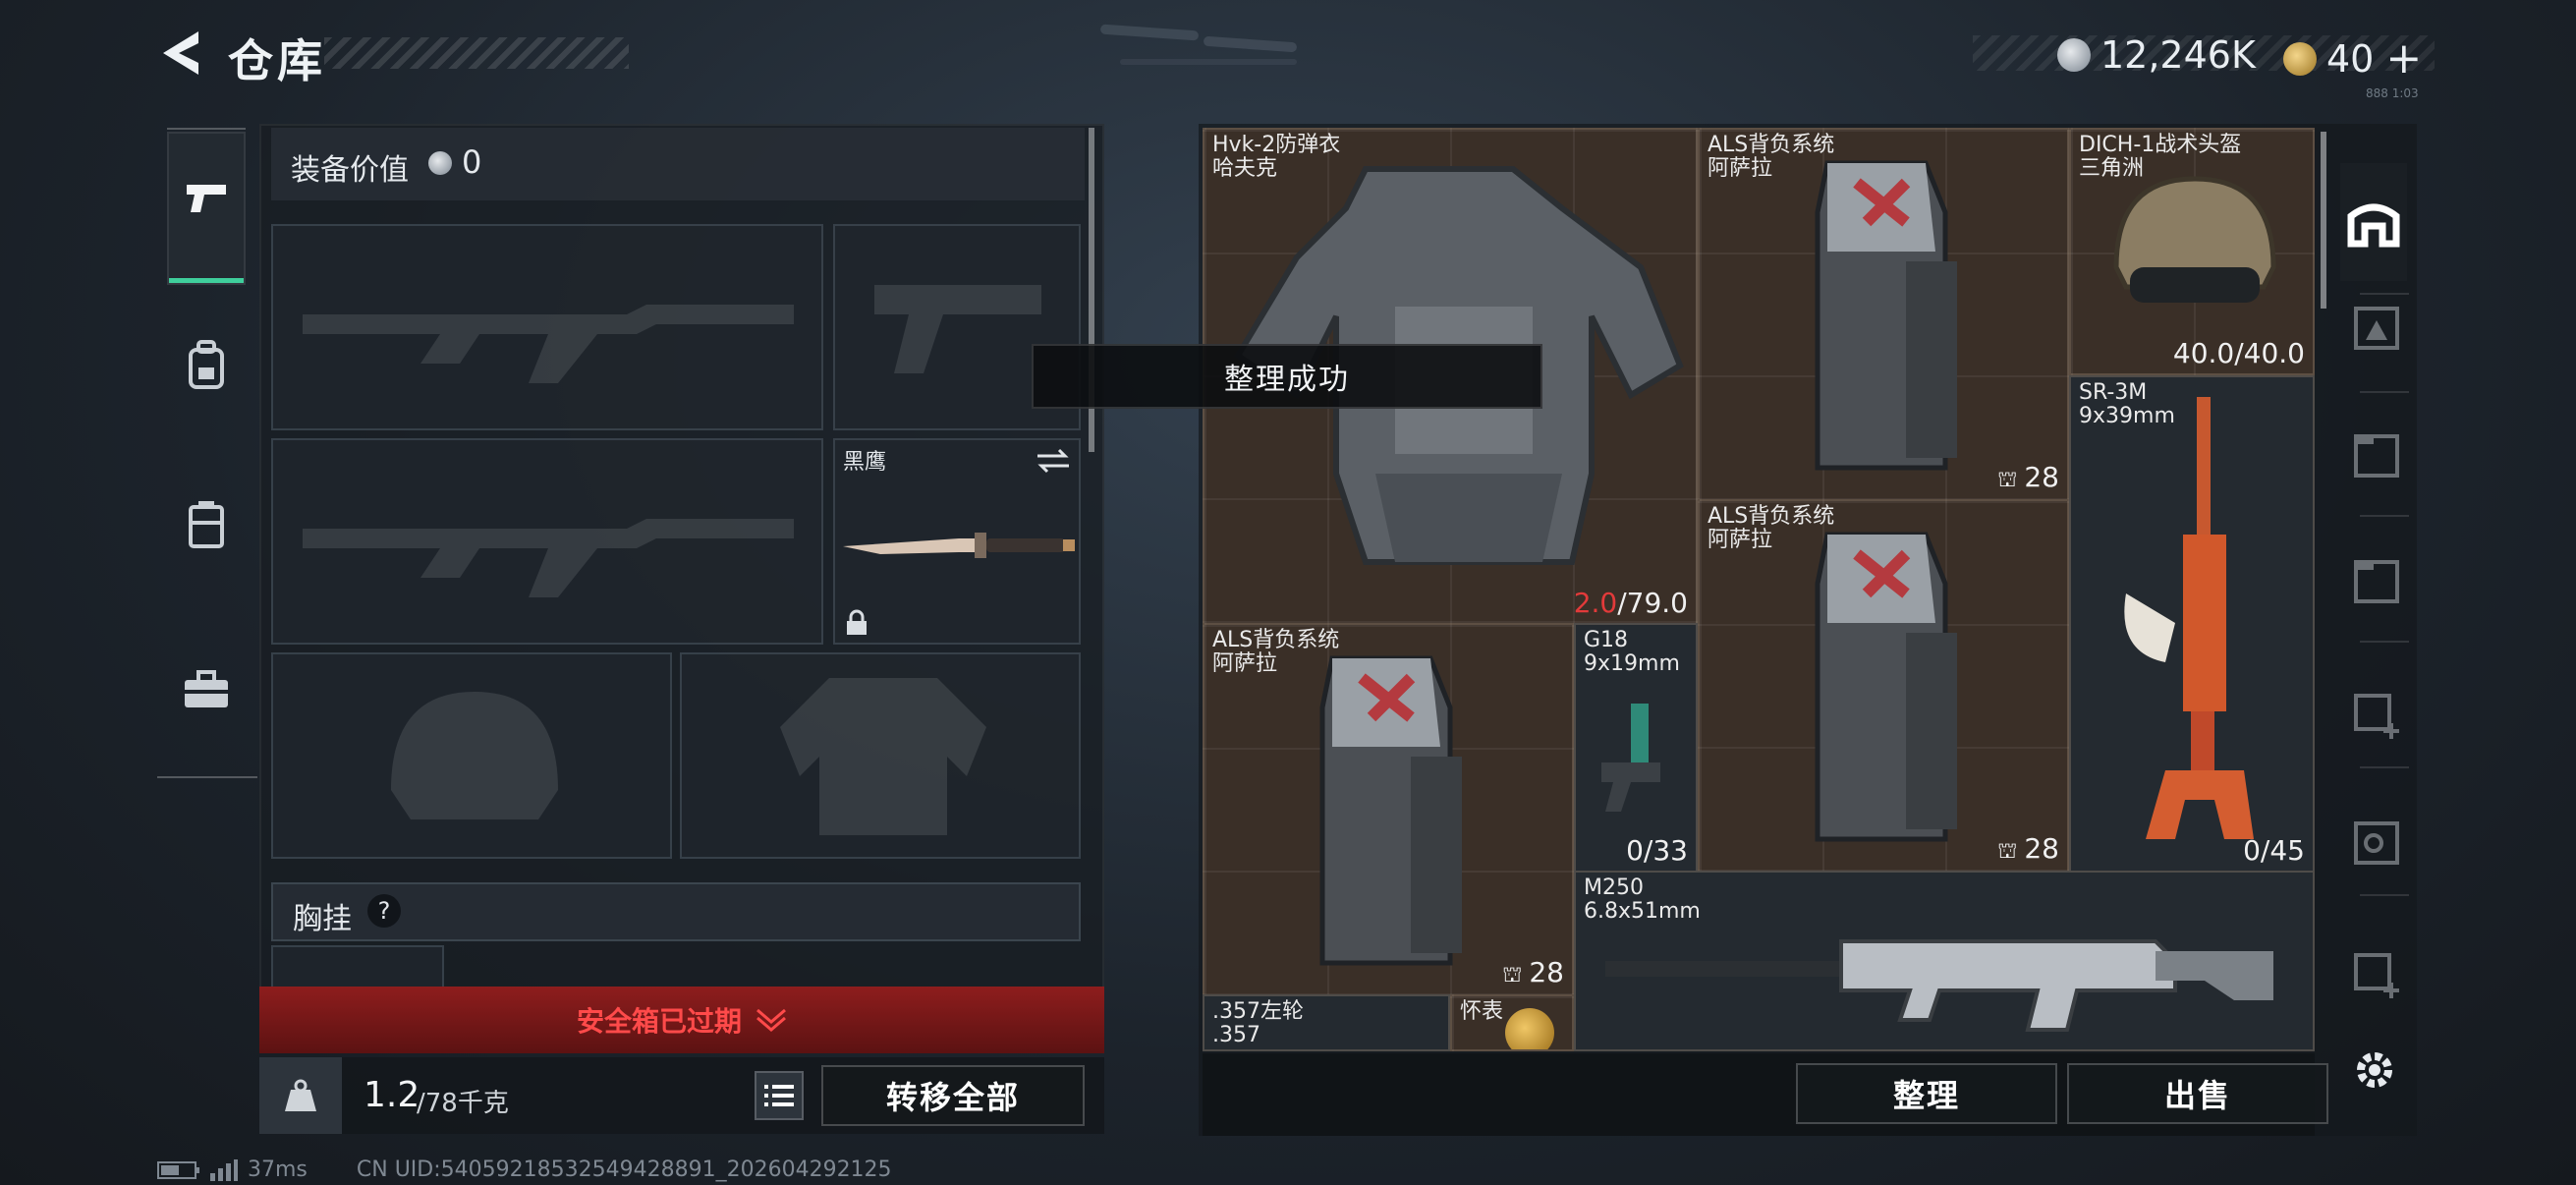 The height and width of the screenshot is (1185, 2576). I want to click on item-mg-m250: M250 6.8x51mm, so click(1944, 961).